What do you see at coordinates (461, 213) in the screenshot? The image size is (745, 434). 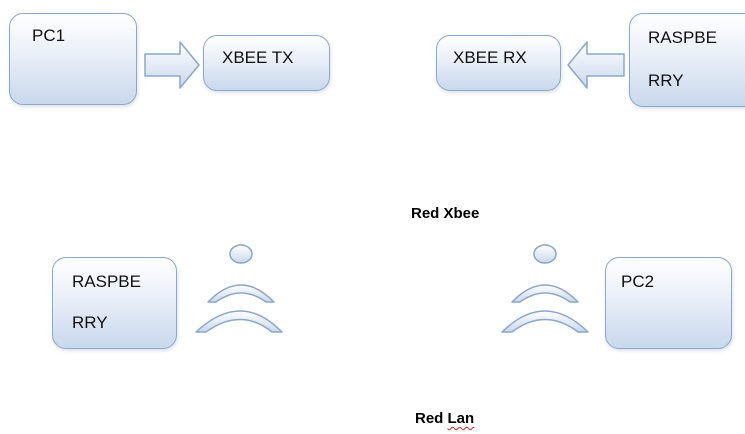 I see `xbee-caption-word: Xbee` at bounding box center [461, 213].